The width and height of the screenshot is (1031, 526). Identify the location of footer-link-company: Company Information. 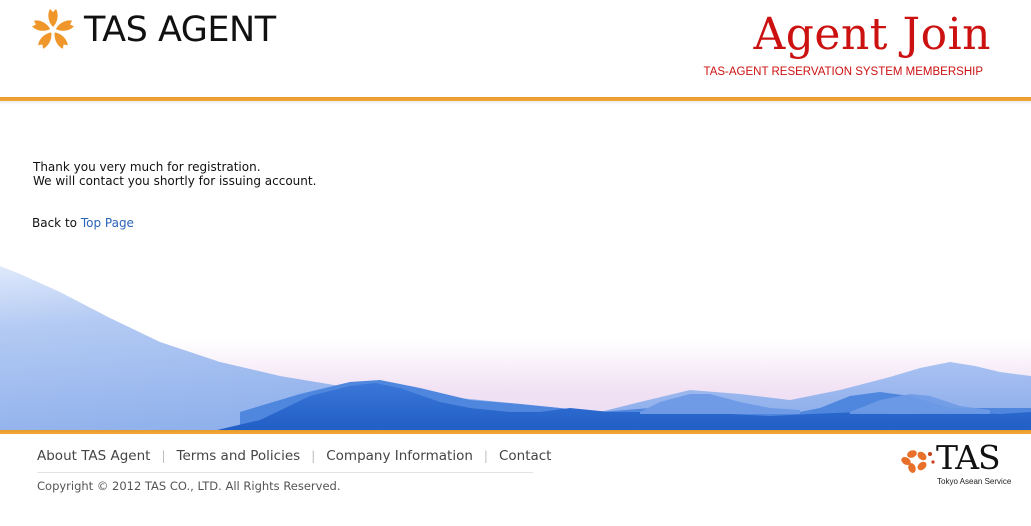
(399, 456).